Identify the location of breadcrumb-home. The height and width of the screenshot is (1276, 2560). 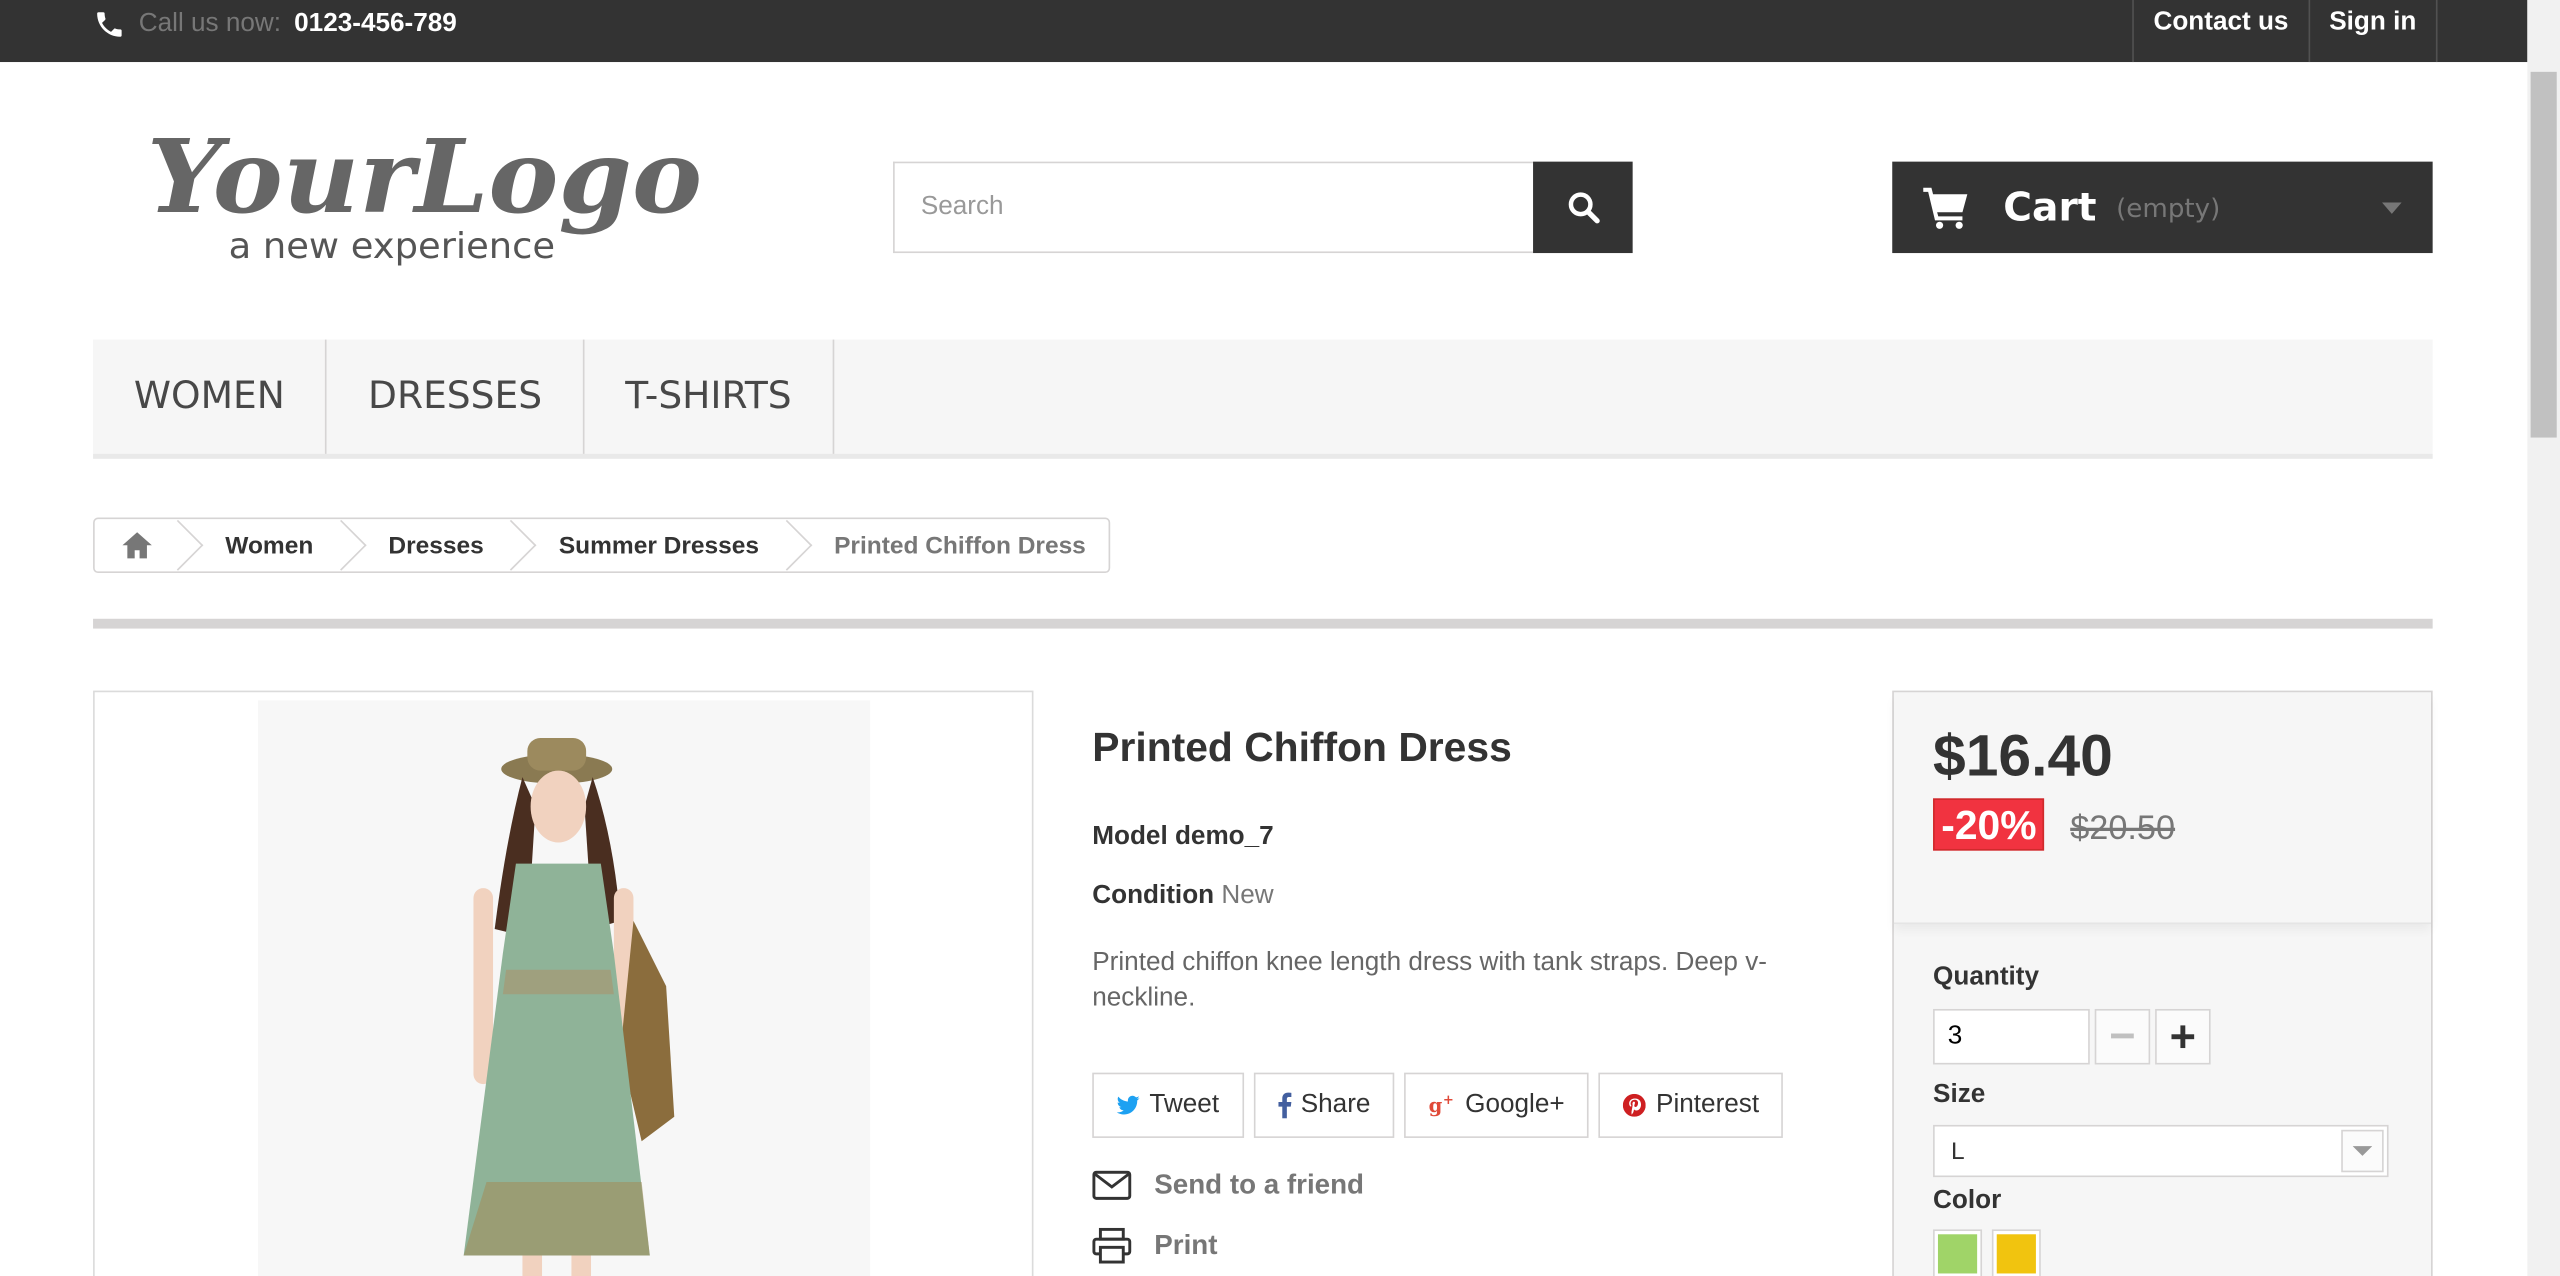
(137, 545).